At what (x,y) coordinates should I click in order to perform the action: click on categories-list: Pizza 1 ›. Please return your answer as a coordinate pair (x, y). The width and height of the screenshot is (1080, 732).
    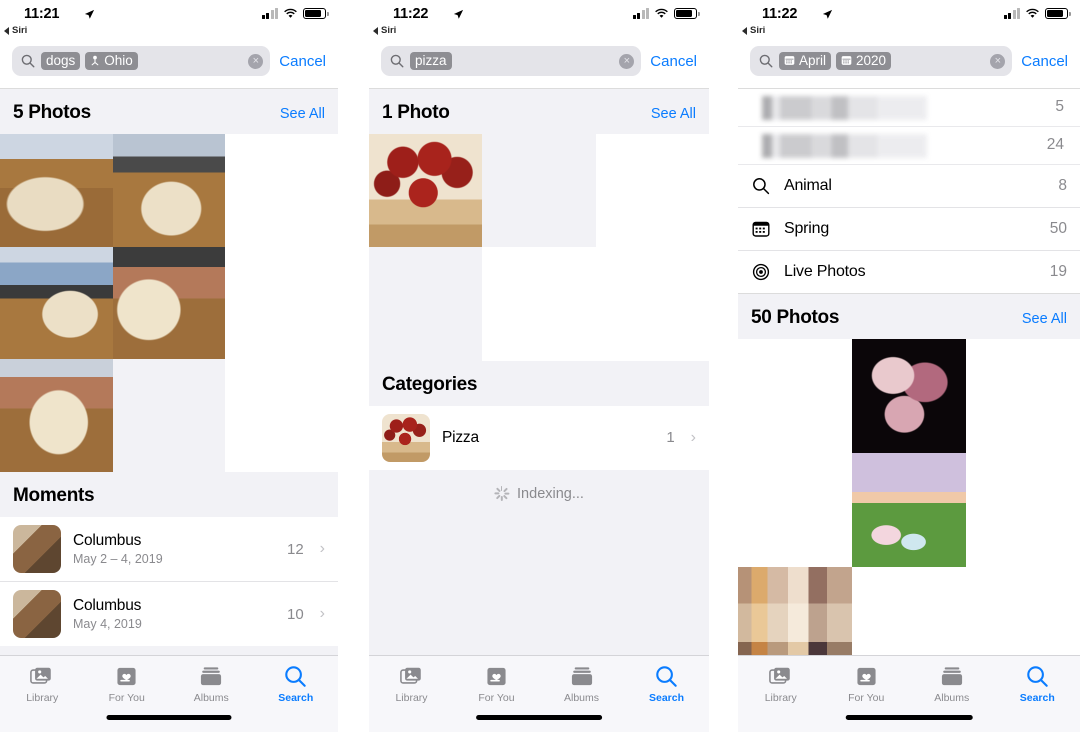
    Looking at the image, I should click on (539, 437).